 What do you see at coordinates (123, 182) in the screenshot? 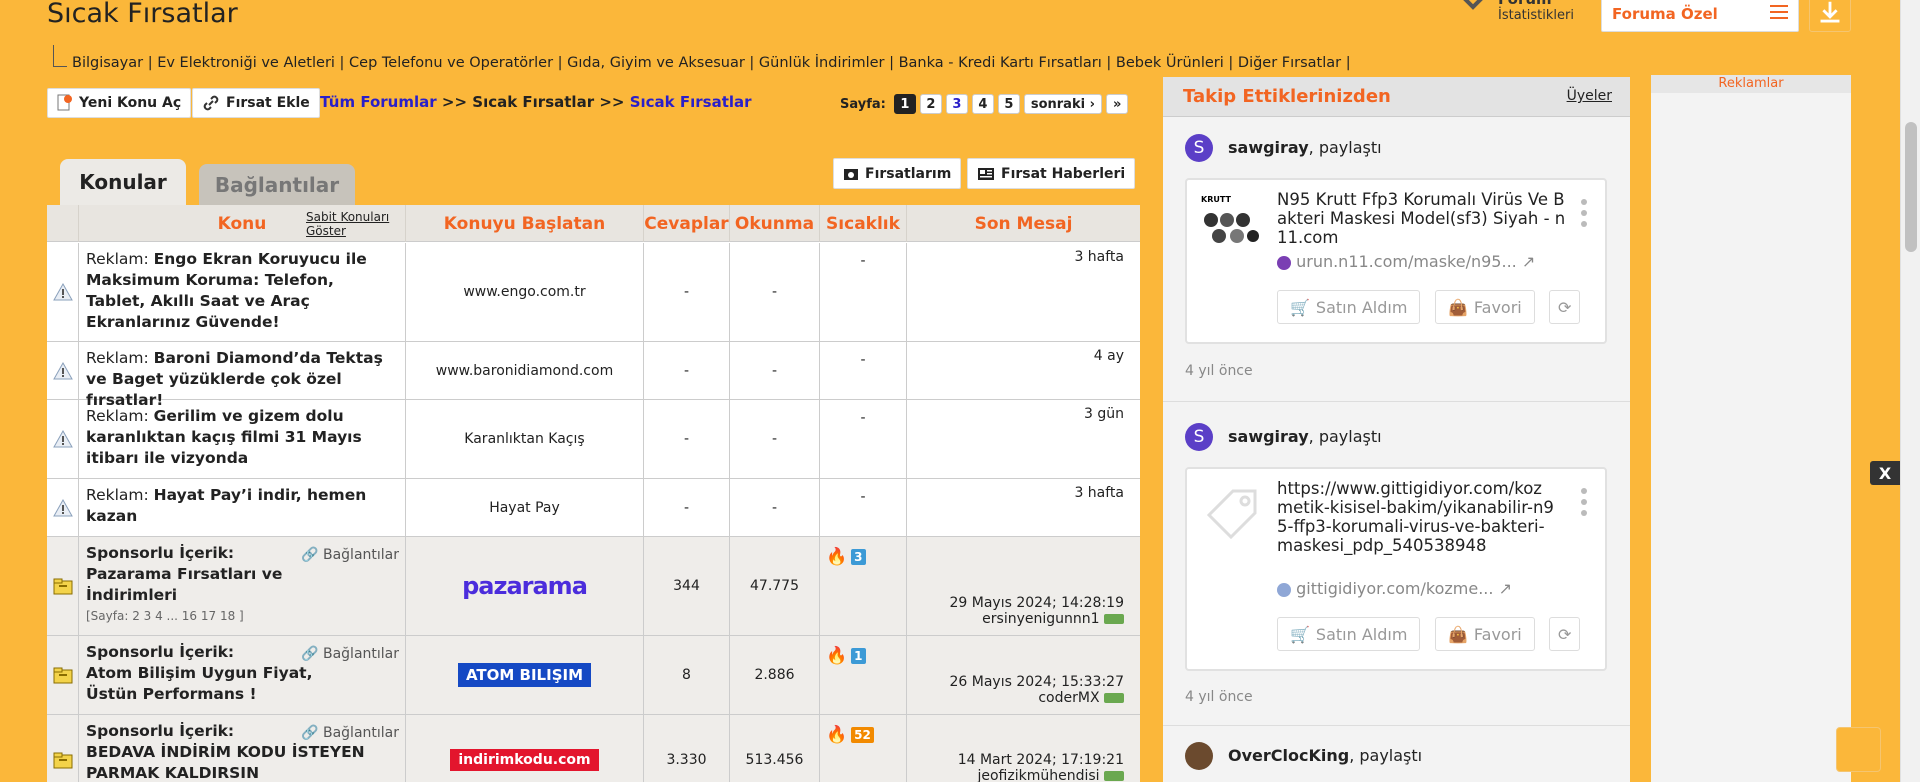
I see `tab-topics: Konular` at bounding box center [123, 182].